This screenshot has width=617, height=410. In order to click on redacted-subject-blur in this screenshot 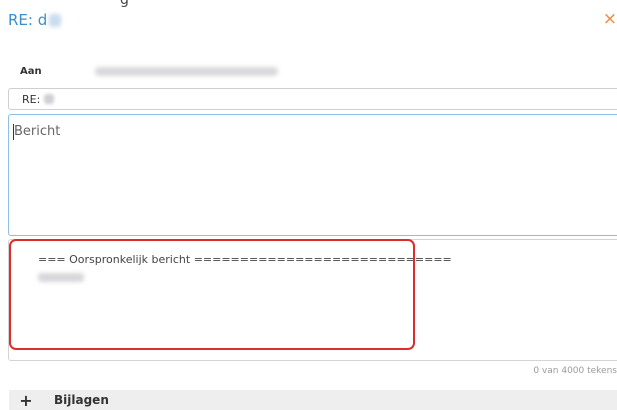, I will do `click(49, 99)`.